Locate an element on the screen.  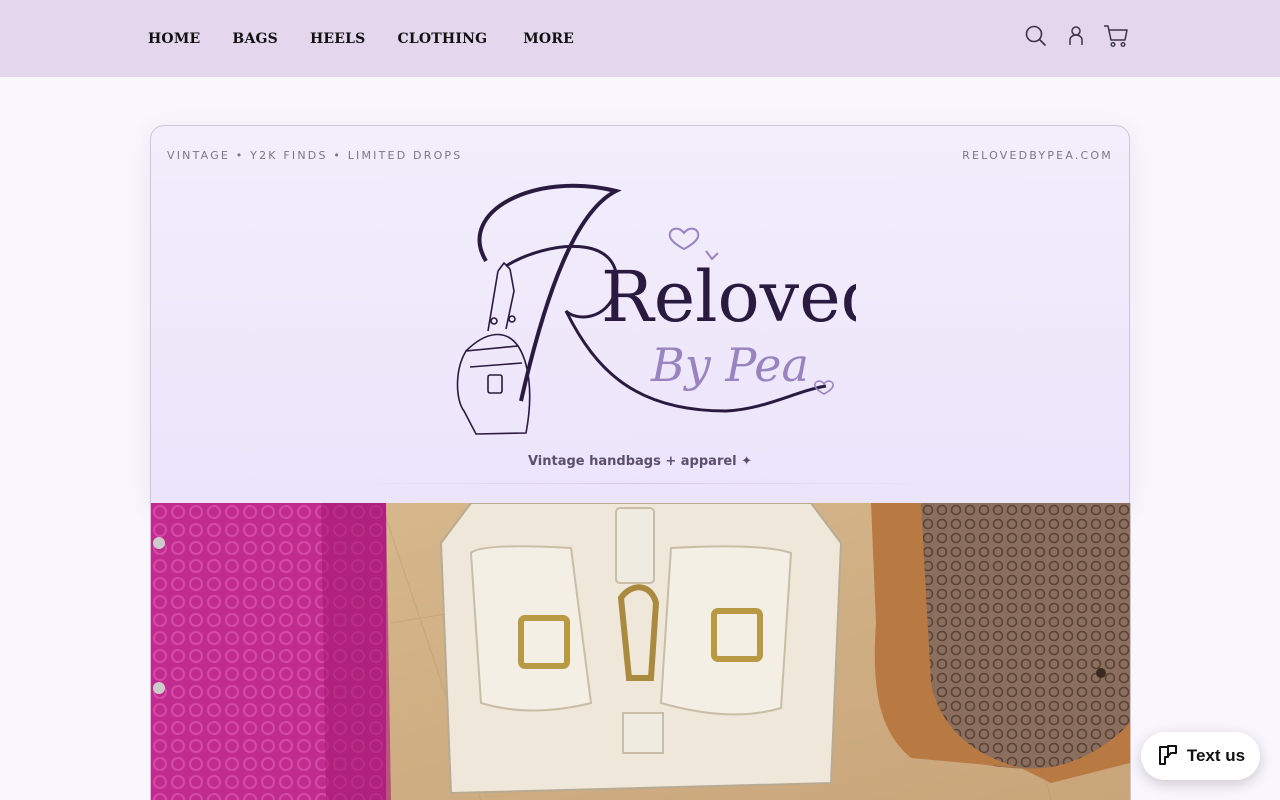
text-us-chat-button: Text us is located at coordinates (1200, 756).